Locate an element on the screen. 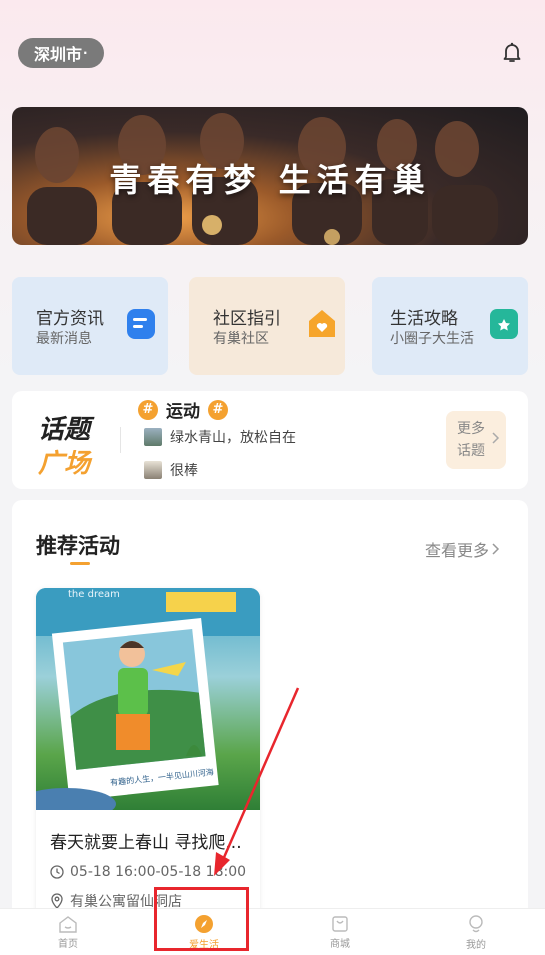 The width and height of the screenshot is (545, 955). home-icon is located at coordinates (68, 924).